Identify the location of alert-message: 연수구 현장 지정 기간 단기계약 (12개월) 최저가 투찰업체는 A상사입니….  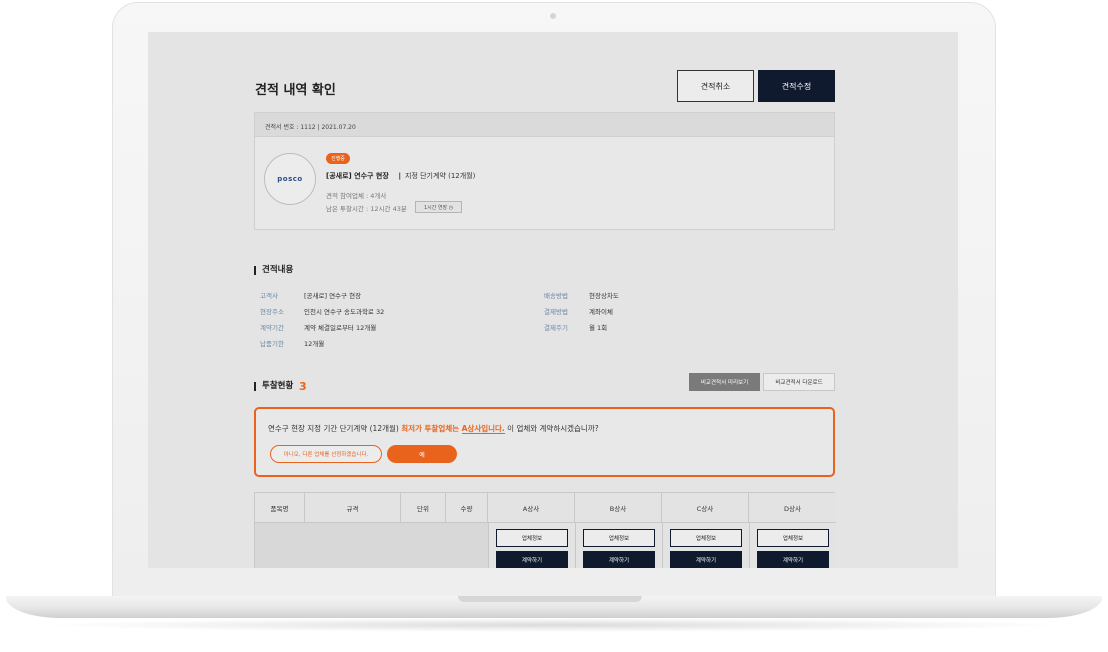
(433, 429).